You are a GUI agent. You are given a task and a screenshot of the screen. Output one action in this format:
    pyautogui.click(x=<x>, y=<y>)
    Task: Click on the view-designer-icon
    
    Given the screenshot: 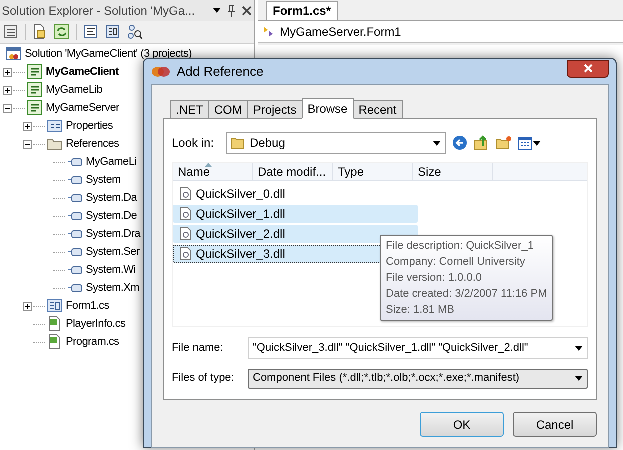 What is the action you would take?
    pyautogui.click(x=113, y=32)
    